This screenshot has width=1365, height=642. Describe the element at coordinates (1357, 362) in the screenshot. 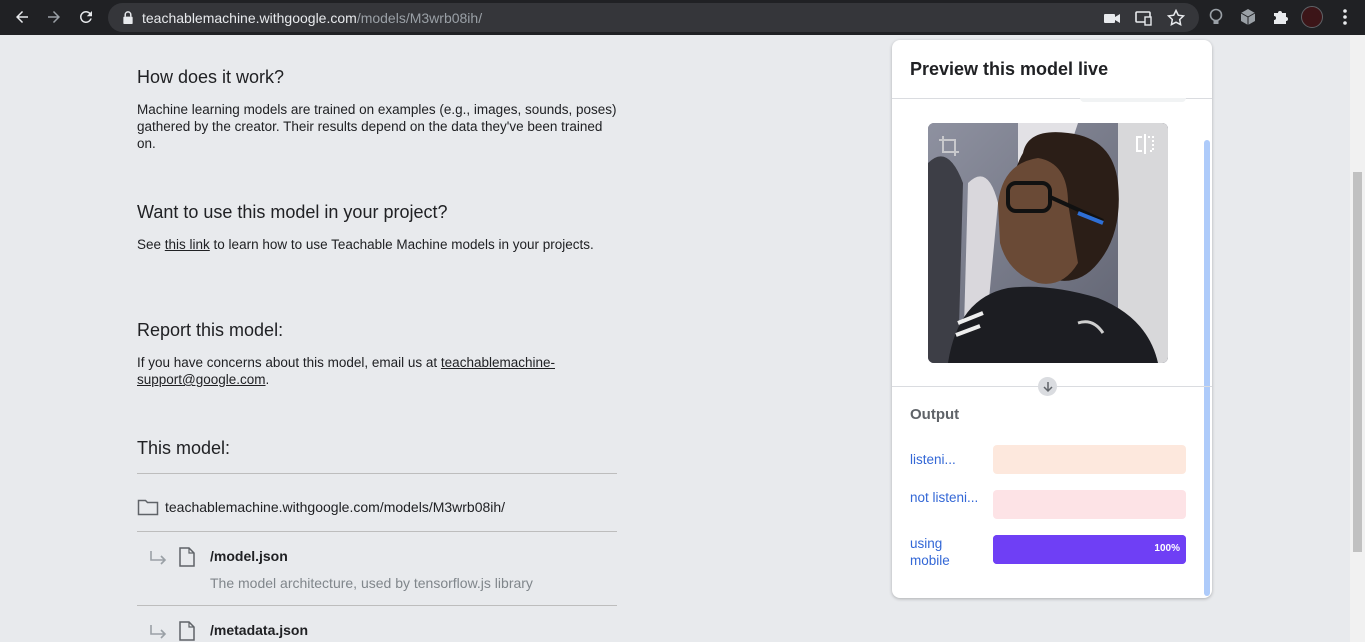

I see `scrollbar-thumb` at that location.